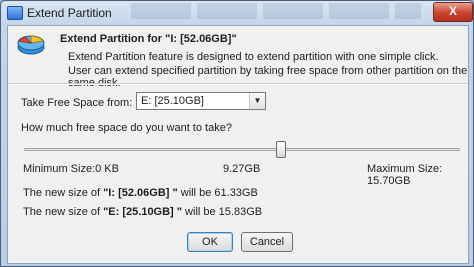 This screenshot has height=267, width=474. What do you see at coordinates (242, 169) in the screenshot?
I see `current-size-label: 9.27GB` at bounding box center [242, 169].